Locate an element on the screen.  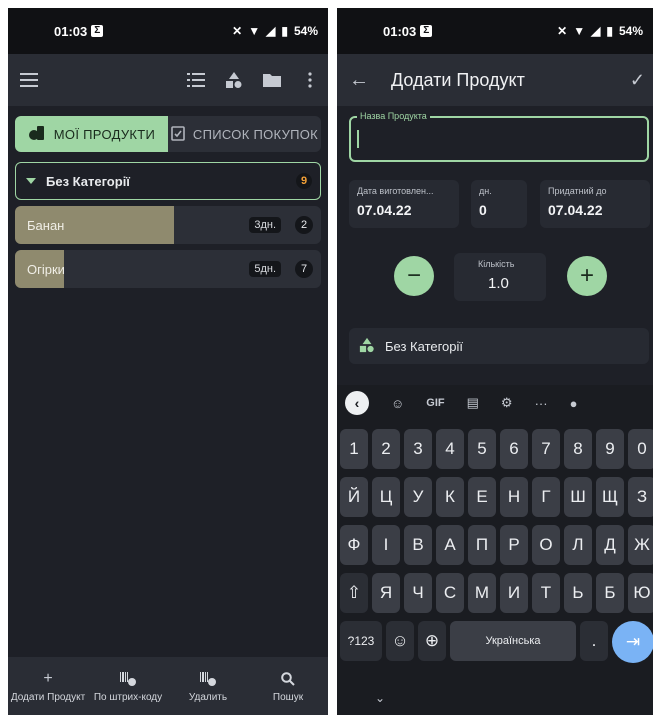
nav-delete: Удалить is located at coordinates (208, 686).